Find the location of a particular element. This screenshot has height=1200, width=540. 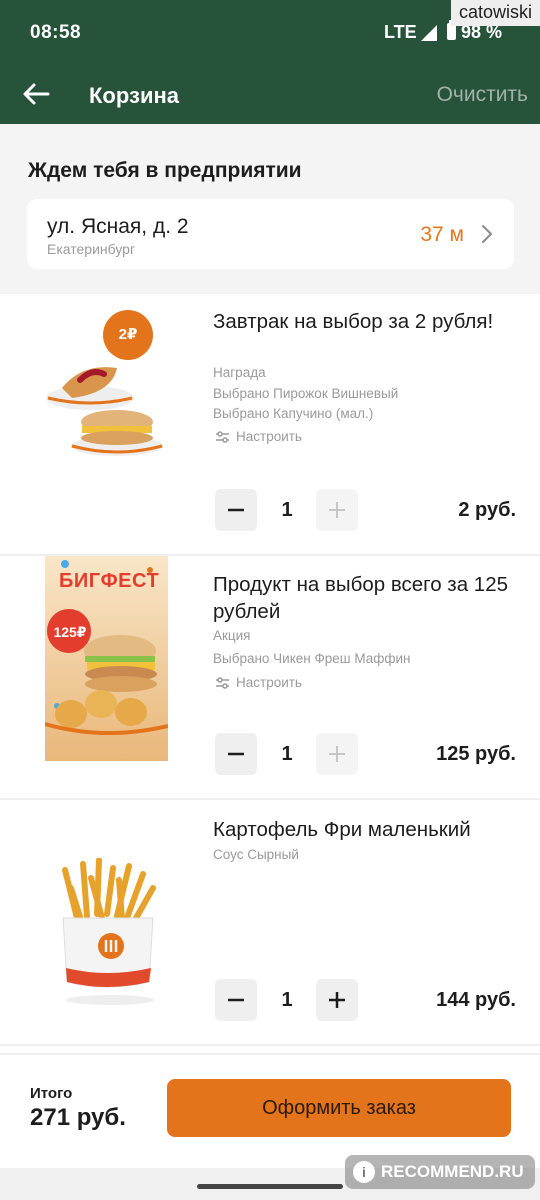

fries-product-image is located at coordinates (109, 931).